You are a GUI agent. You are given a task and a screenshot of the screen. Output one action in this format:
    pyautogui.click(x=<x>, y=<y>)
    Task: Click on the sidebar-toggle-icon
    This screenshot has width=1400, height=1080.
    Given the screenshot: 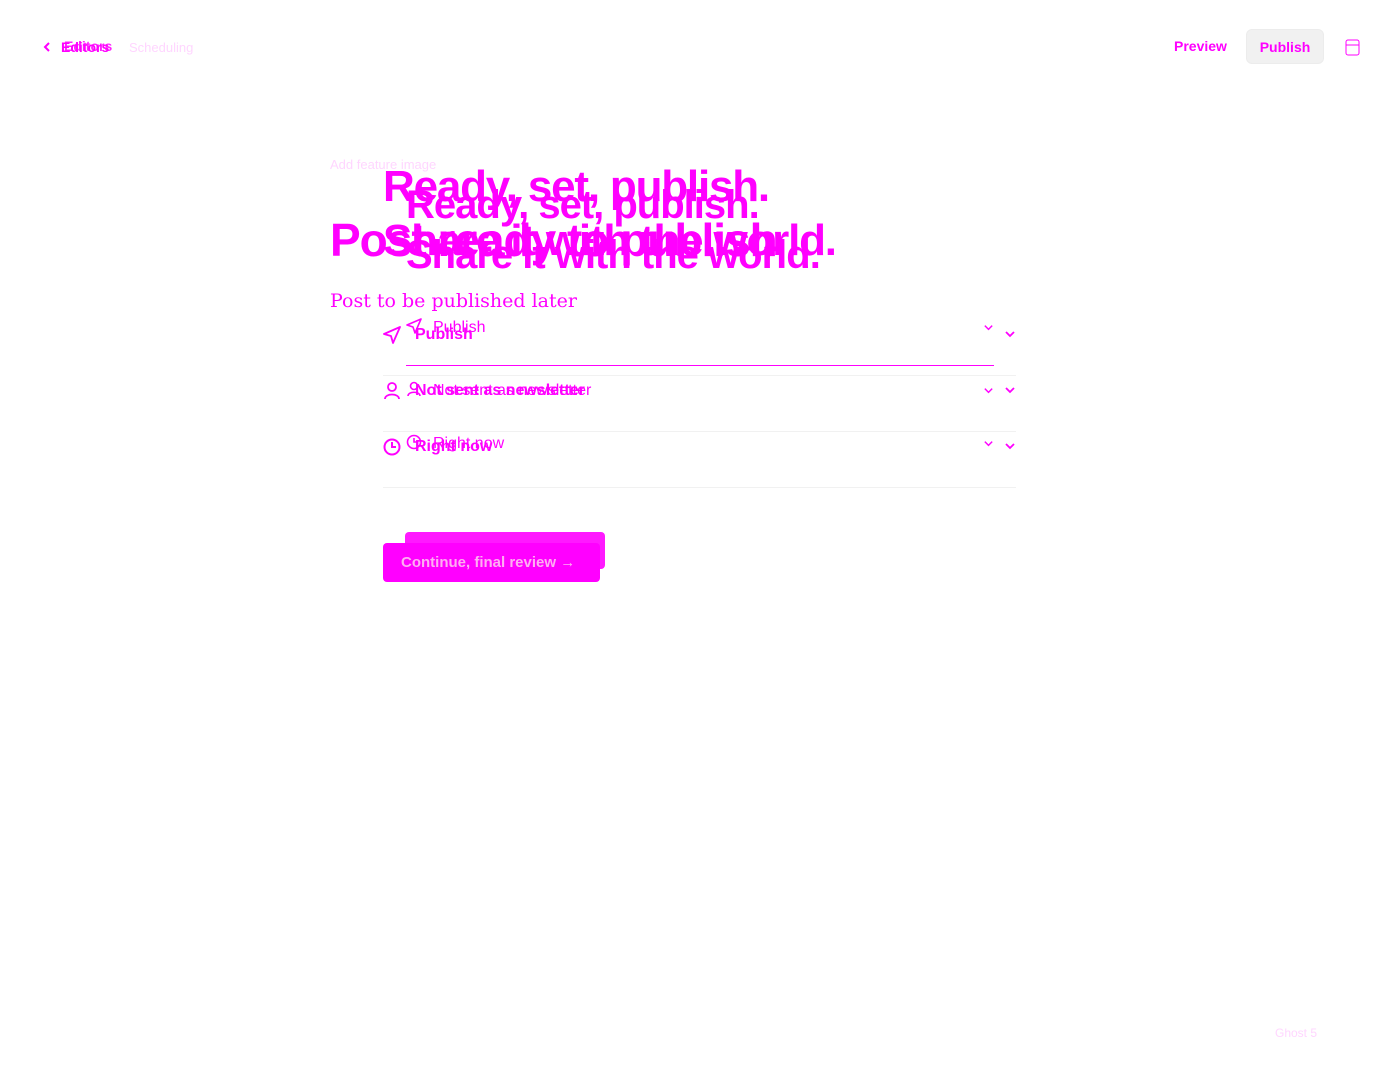 What is the action you would take?
    pyautogui.click(x=1352, y=47)
    